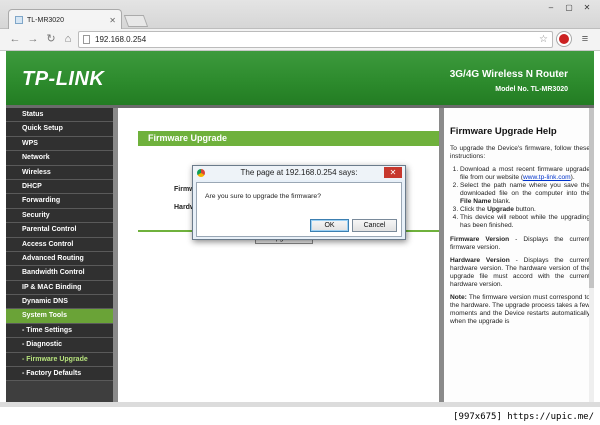  Describe the element at coordinates (59, 115) in the screenshot. I see `sidebar-item-status: Status` at that location.